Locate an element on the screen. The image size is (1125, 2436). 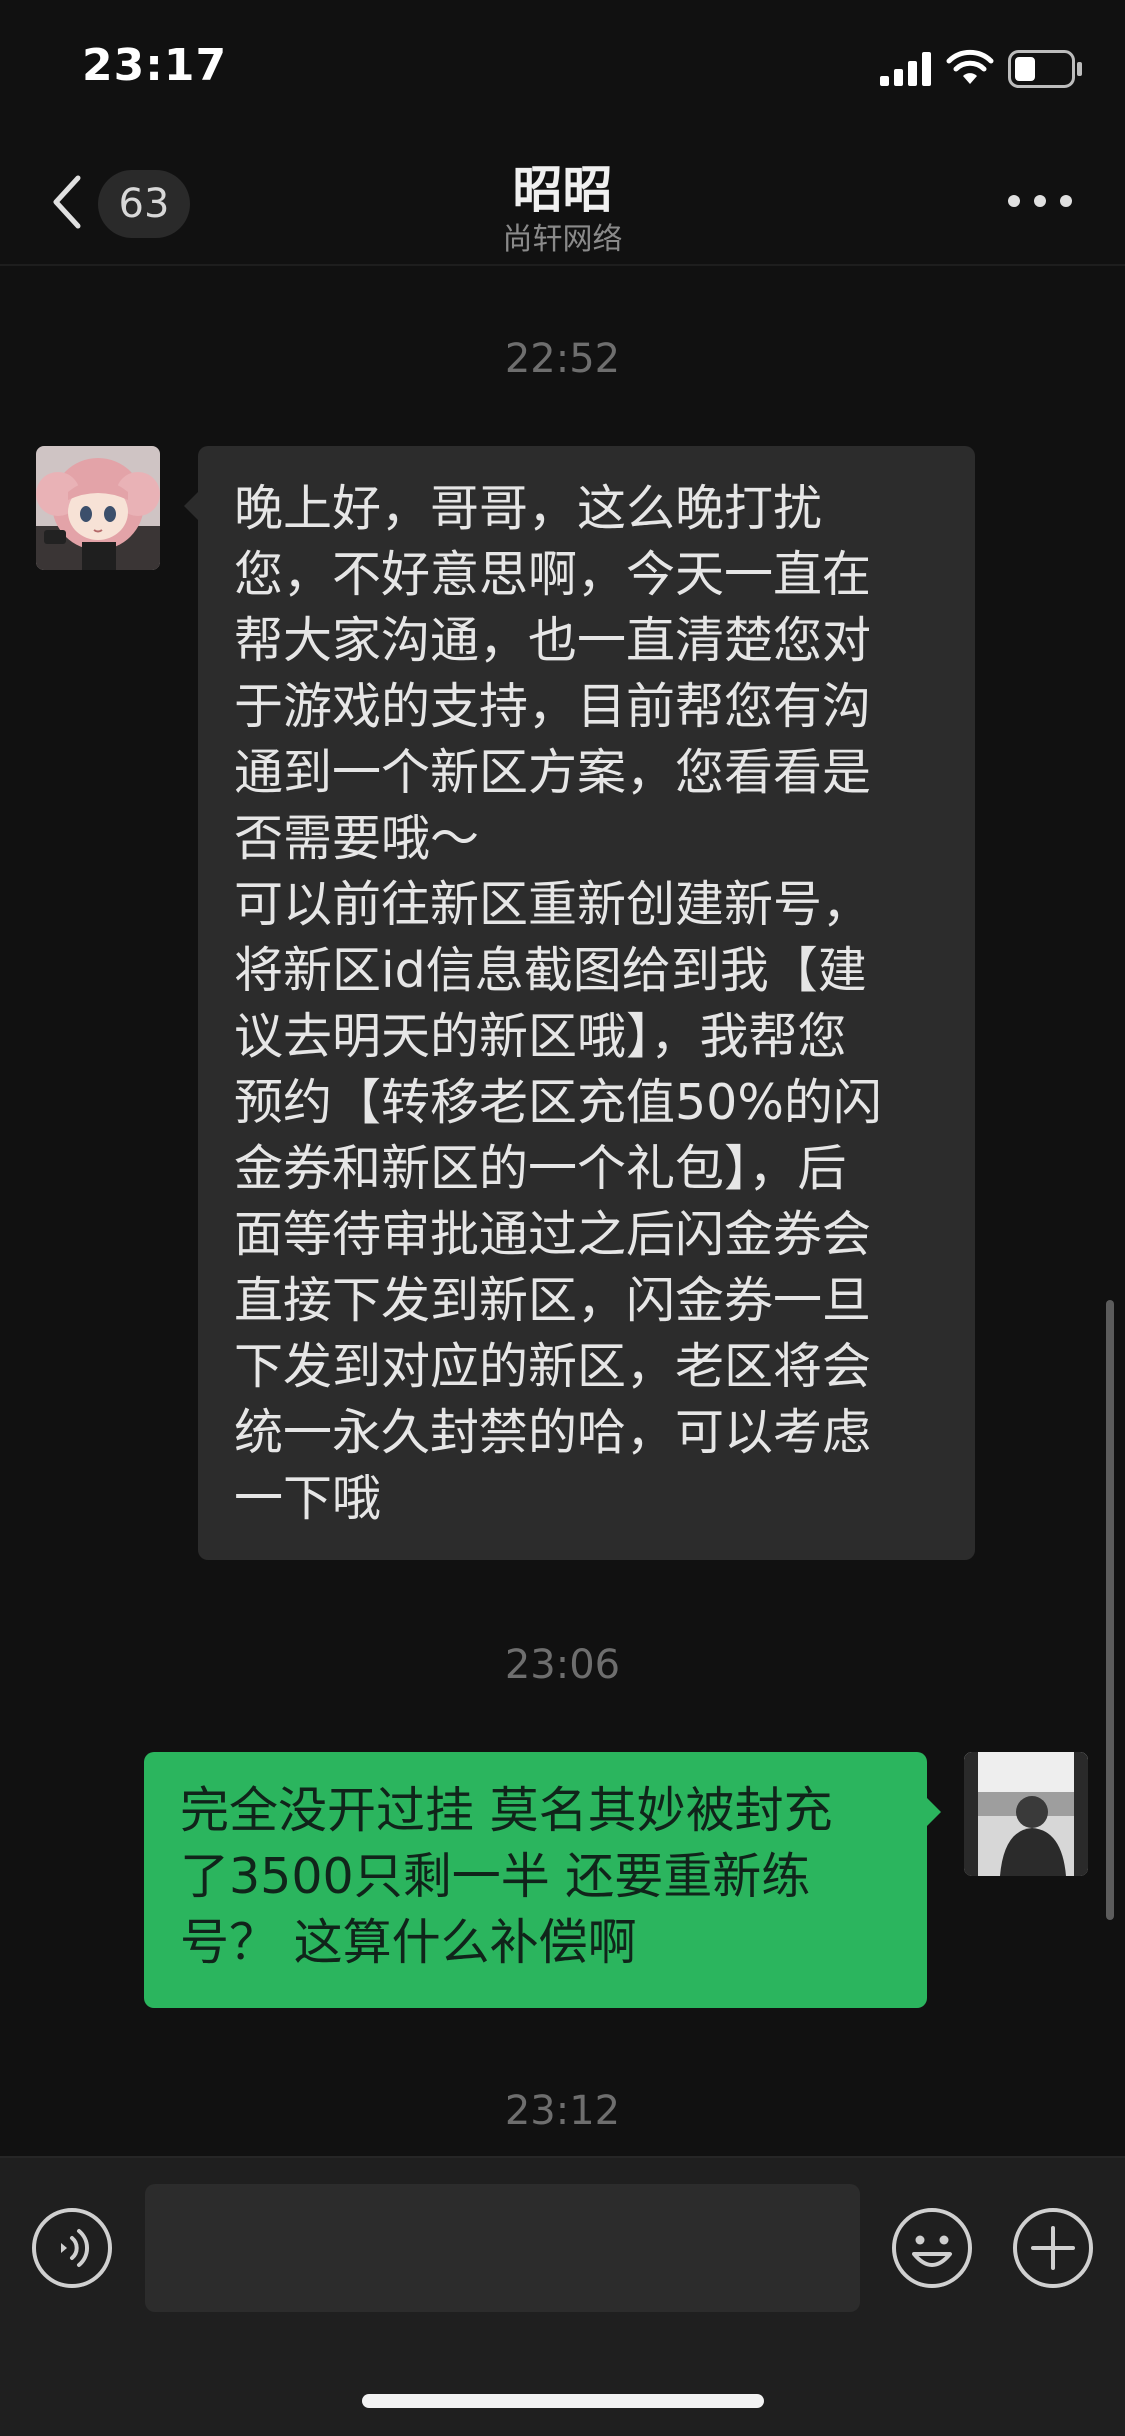
wifi-icon is located at coordinates (970, 66).